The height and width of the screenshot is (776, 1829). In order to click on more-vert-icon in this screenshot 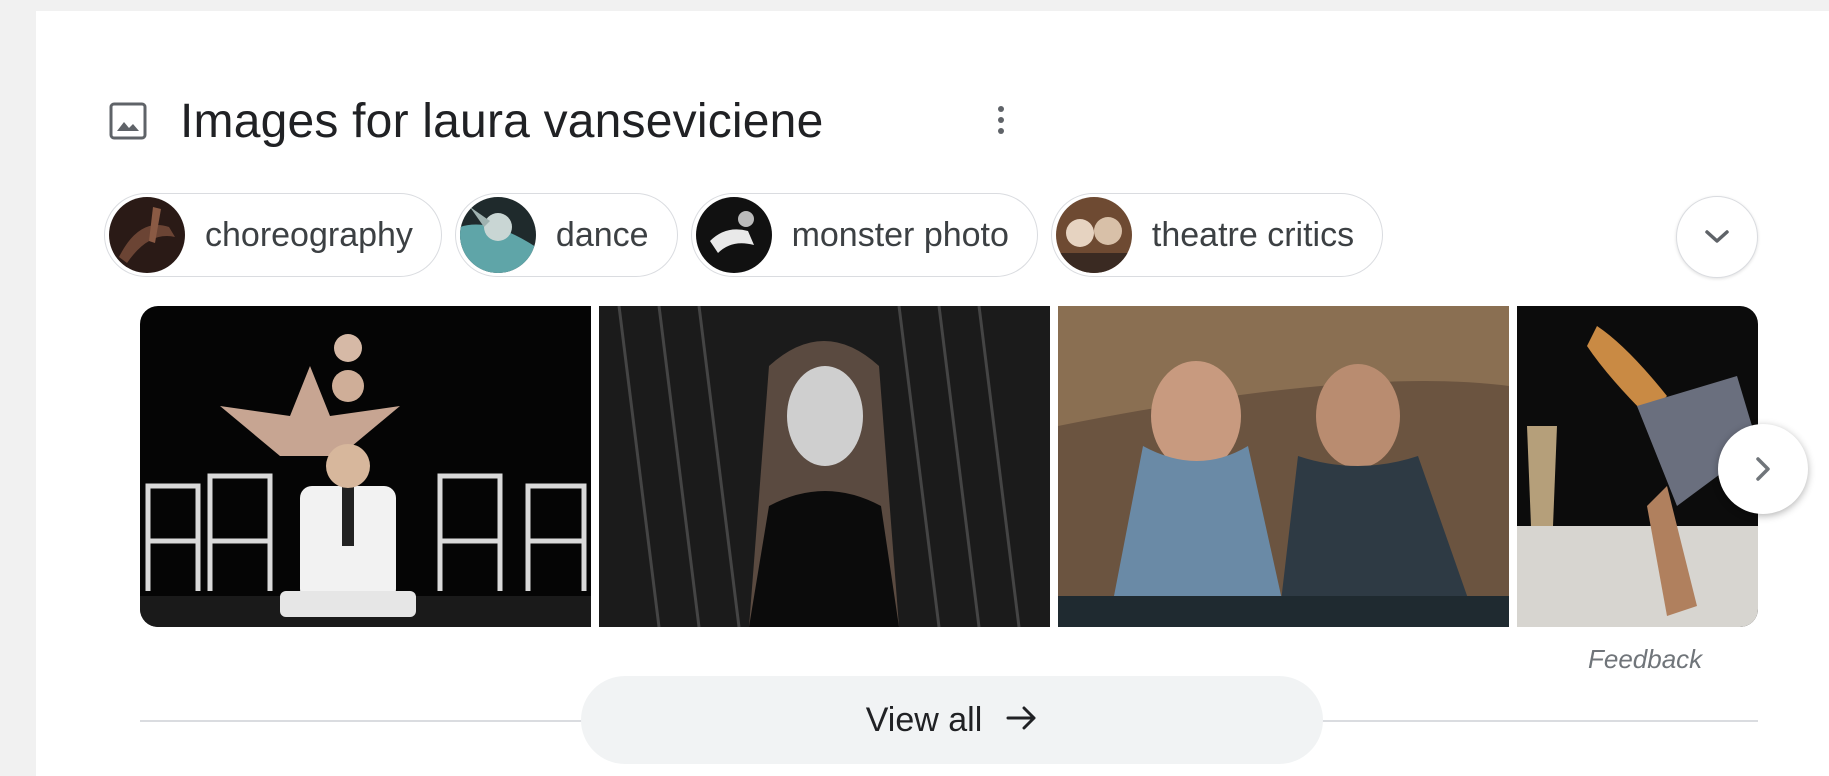, I will do `click(1001, 120)`.